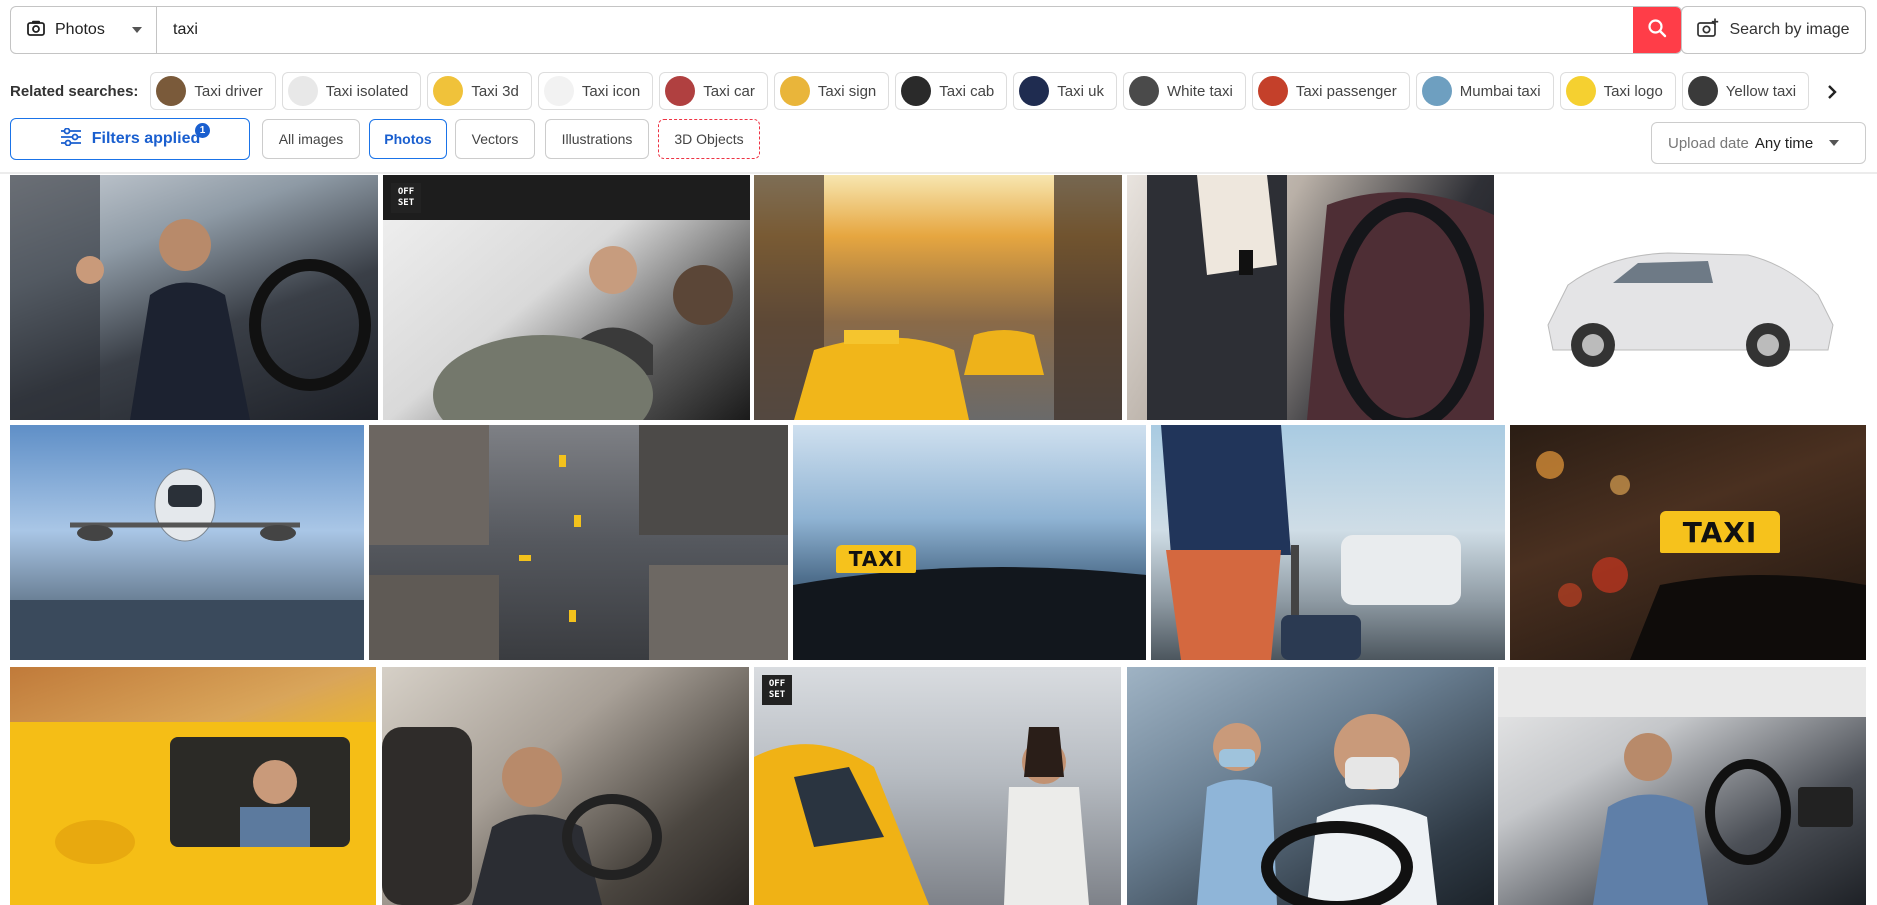  What do you see at coordinates (1311, 542) in the screenshot?
I see `photo-traveler-luggage` at bounding box center [1311, 542].